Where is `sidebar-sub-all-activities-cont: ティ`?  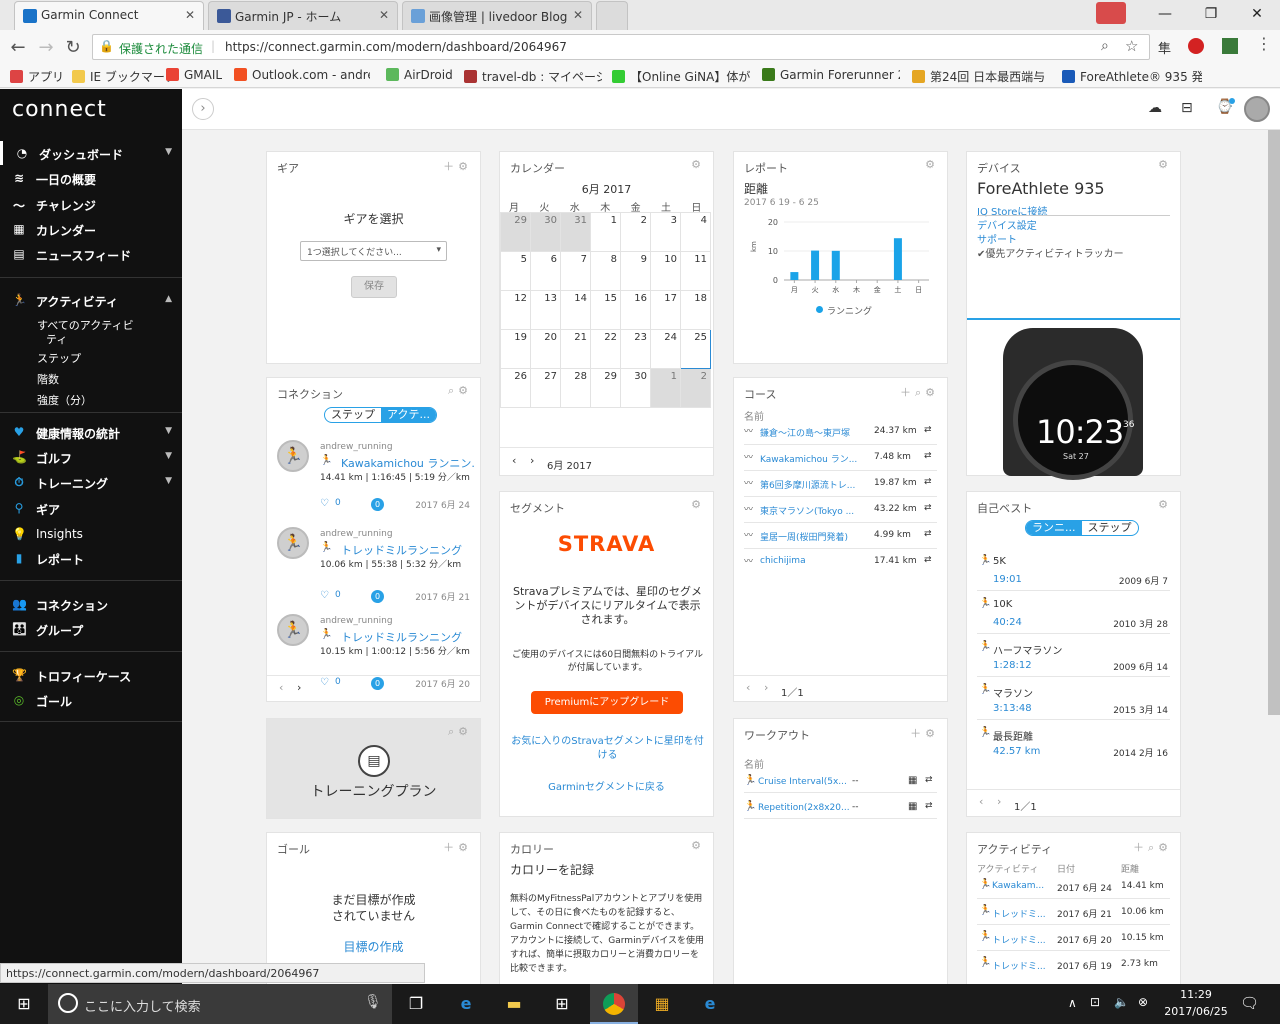 sidebar-sub-all-activities-cont: ティ is located at coordinates (56, 339).